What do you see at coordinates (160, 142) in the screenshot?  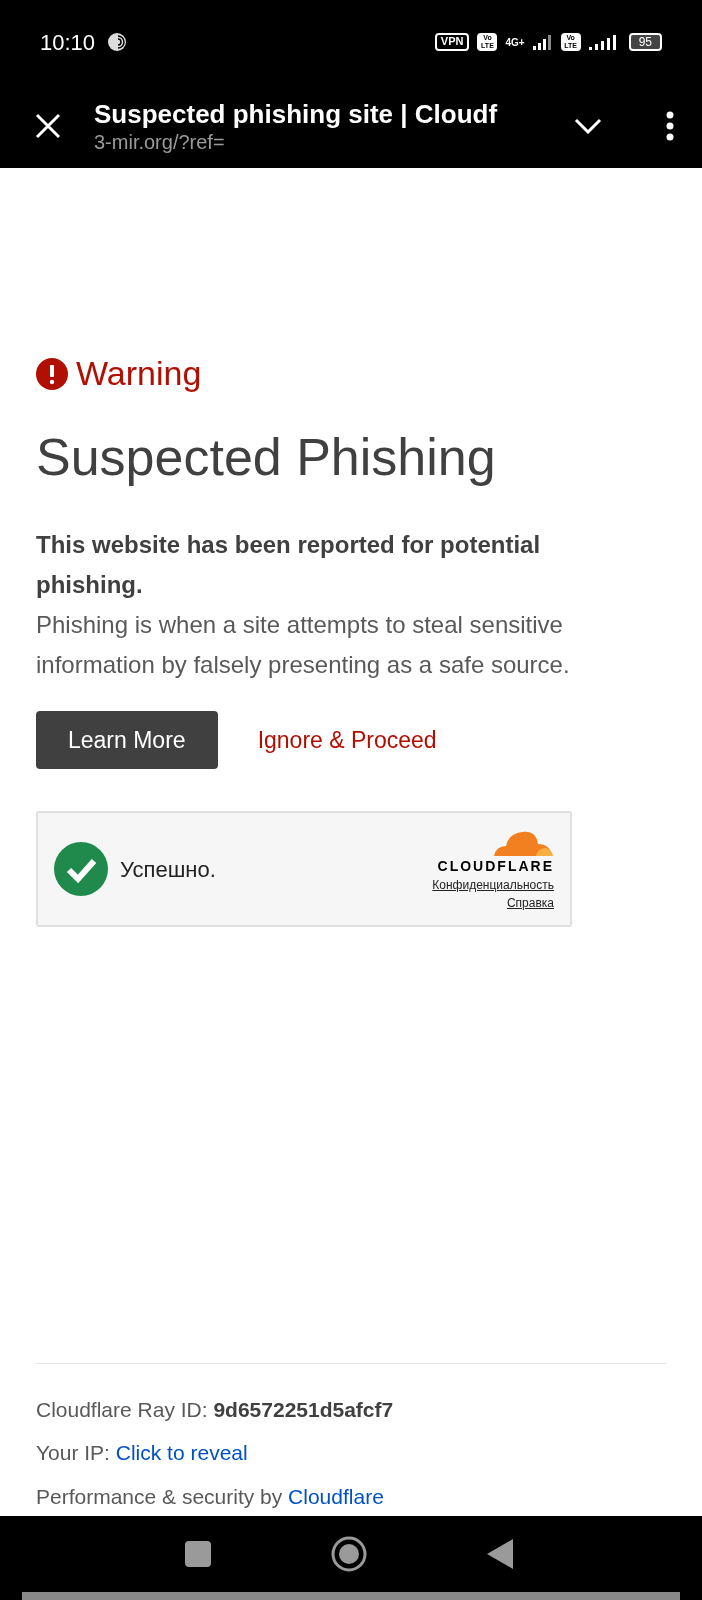 I see `page-url: 3-mir.org/?ref=` at bounding box center [160, 142].